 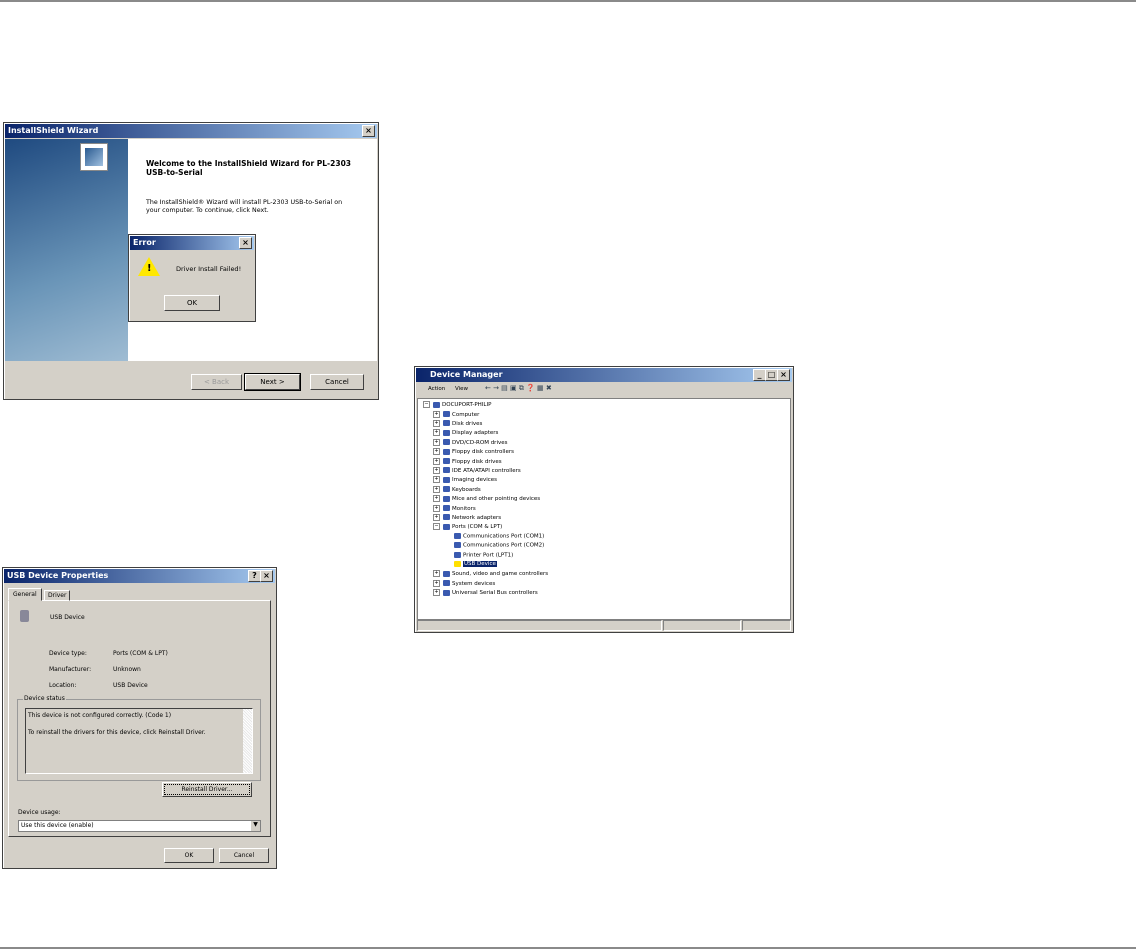 What do you see at coordinates (474, 583) in the screenshot?
I see `label: System devices` at bounding box center [474, 583].